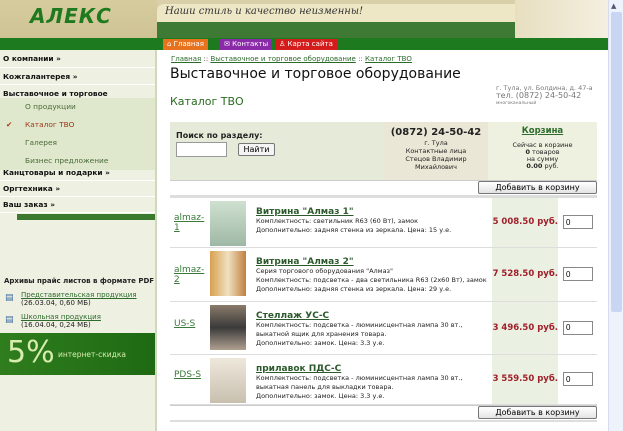  I want to click on sidebar-subitem-gallery: Галерея, so click(77, 143).